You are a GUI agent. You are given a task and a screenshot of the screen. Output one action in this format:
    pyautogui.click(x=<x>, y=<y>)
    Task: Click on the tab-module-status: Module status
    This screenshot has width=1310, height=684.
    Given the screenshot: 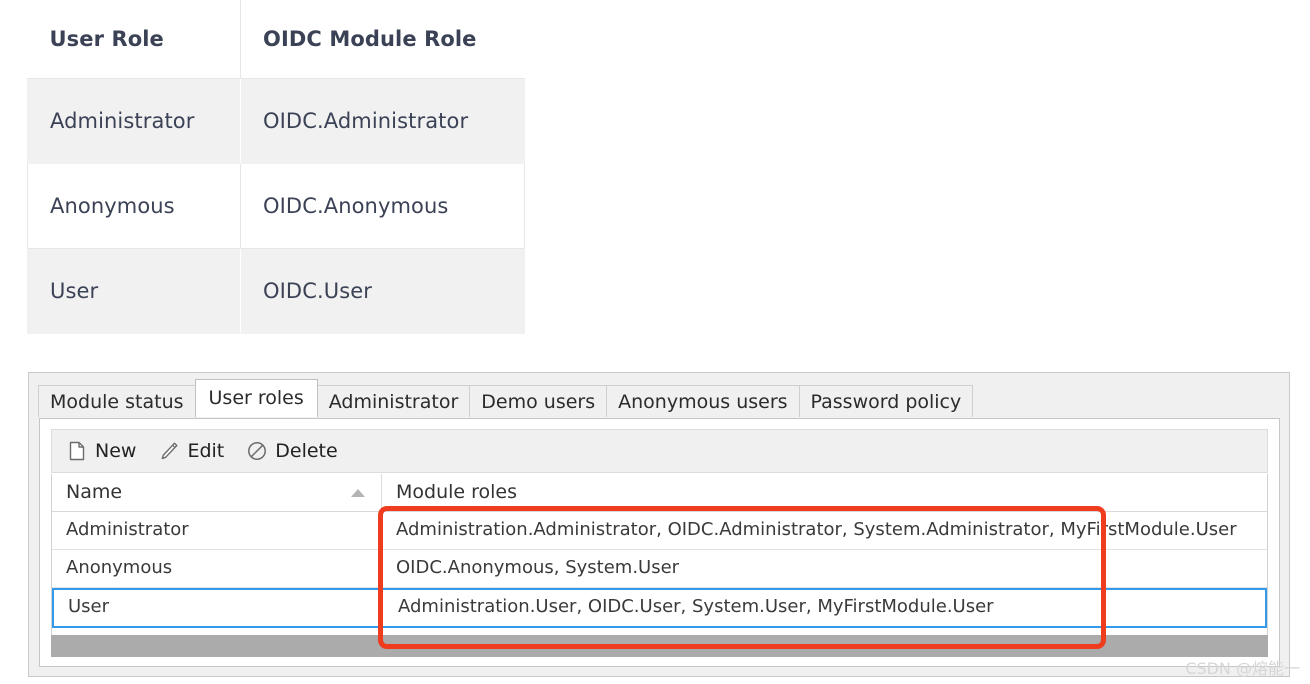 What is the action you would take?
    pyautogui.click(x=117, y=401)
    